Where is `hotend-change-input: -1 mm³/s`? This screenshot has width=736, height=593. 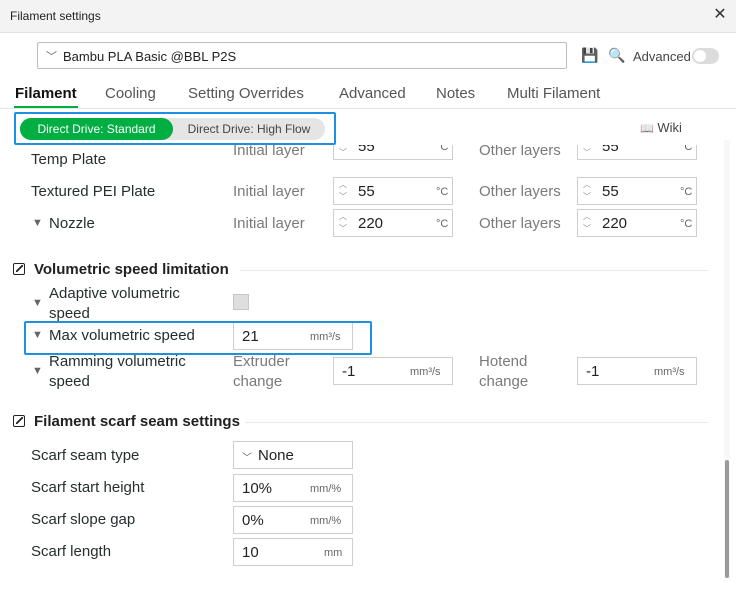
hotend-change-input: -1 mm³/s is located at coordinates (637, 371).